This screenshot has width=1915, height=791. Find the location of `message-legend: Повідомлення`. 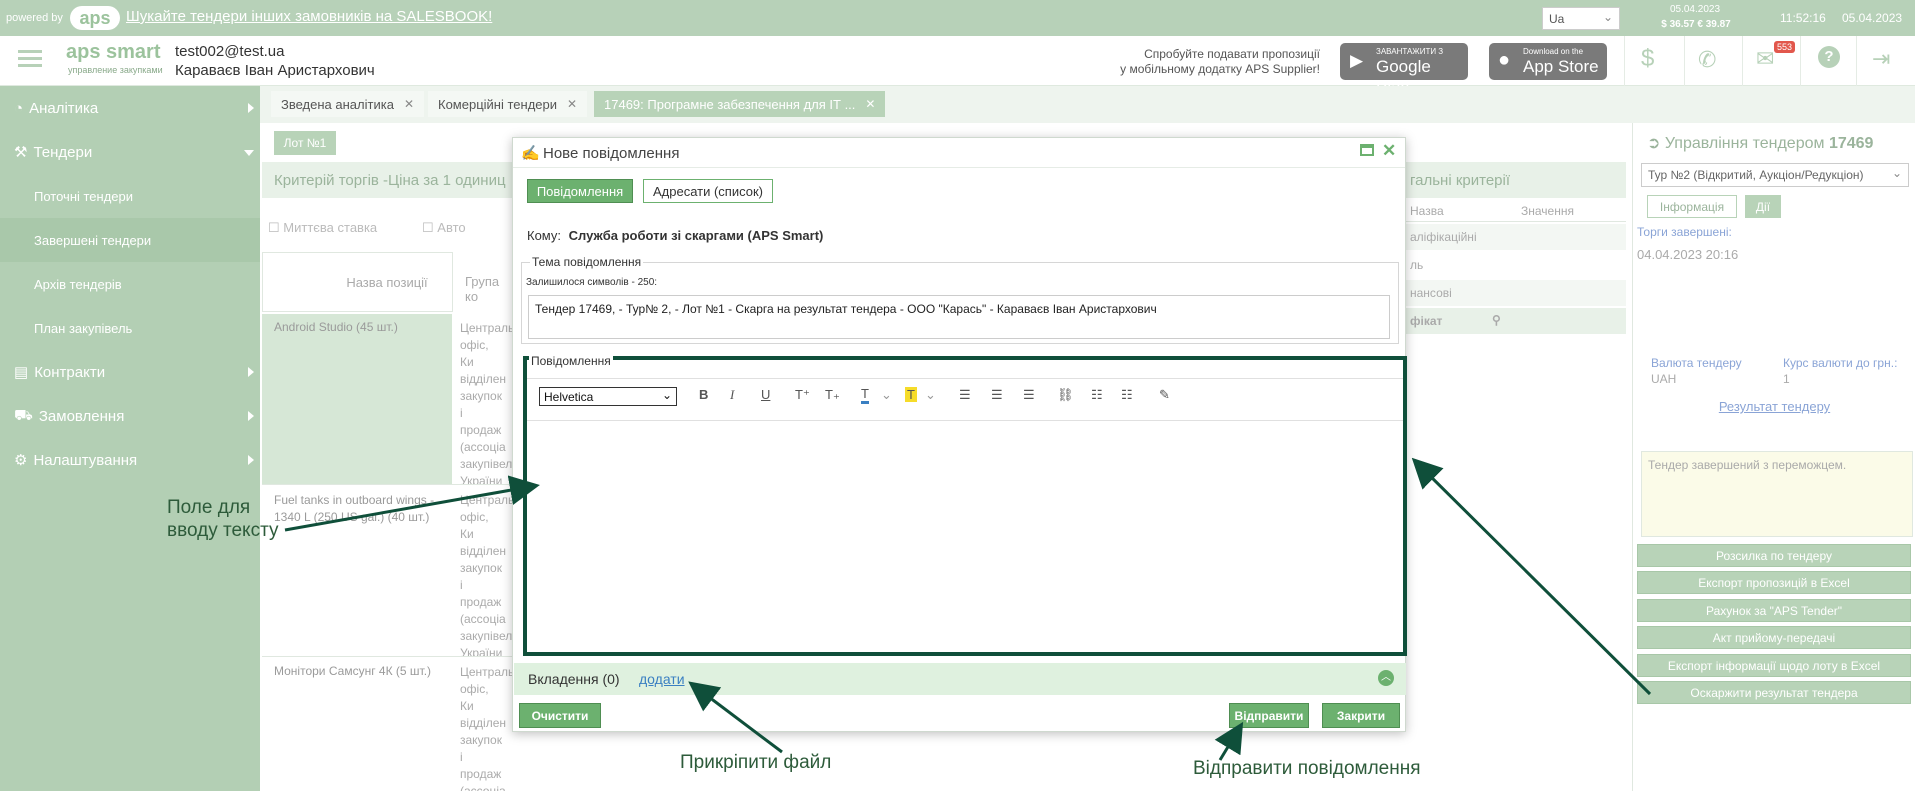

message-legend: Повідомлення is located at coordinates (571, 361).